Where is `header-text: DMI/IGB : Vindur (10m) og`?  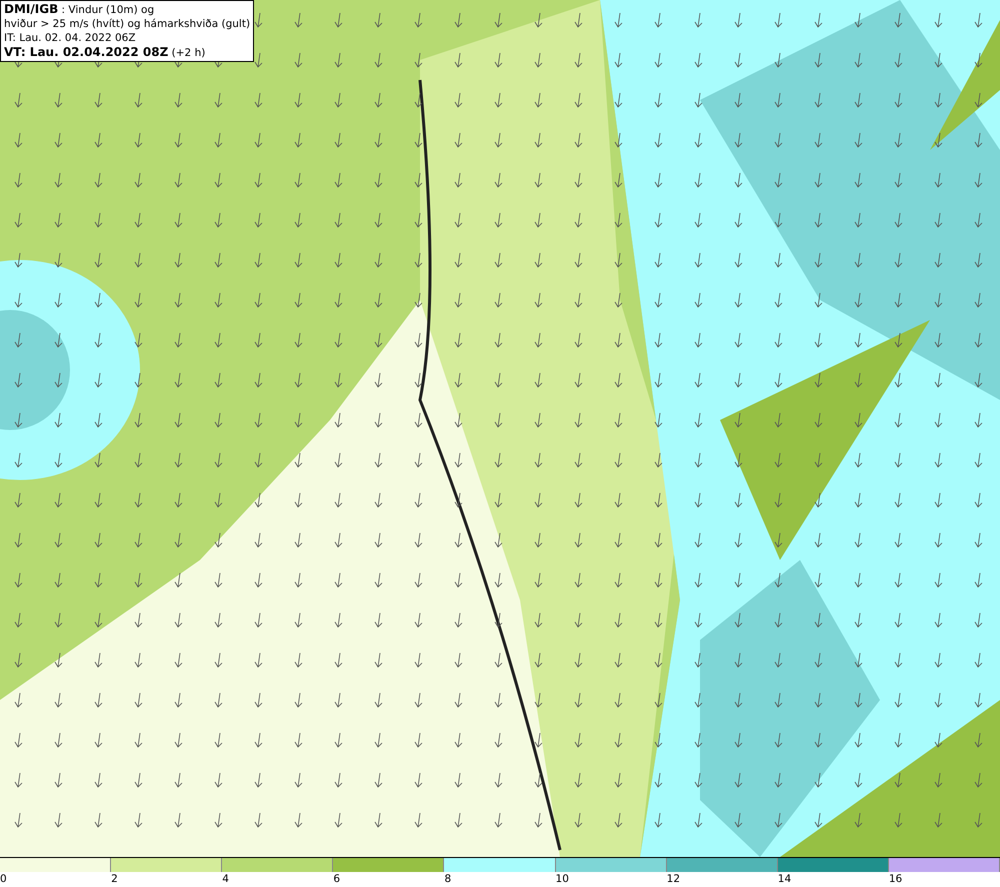
header-text: DMI/IGB : Vindur (10m) og is located at coordinates (80, 9).